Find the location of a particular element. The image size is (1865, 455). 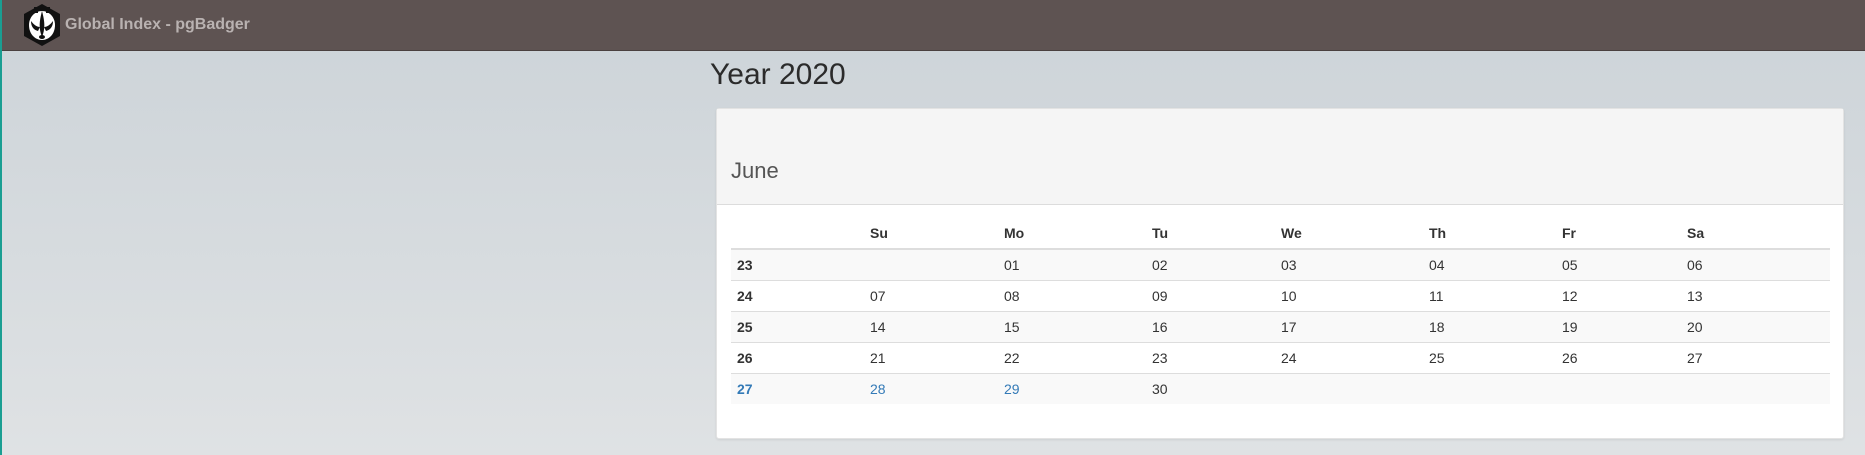

day-cell: 17 is located at coordinates (1349, 327).